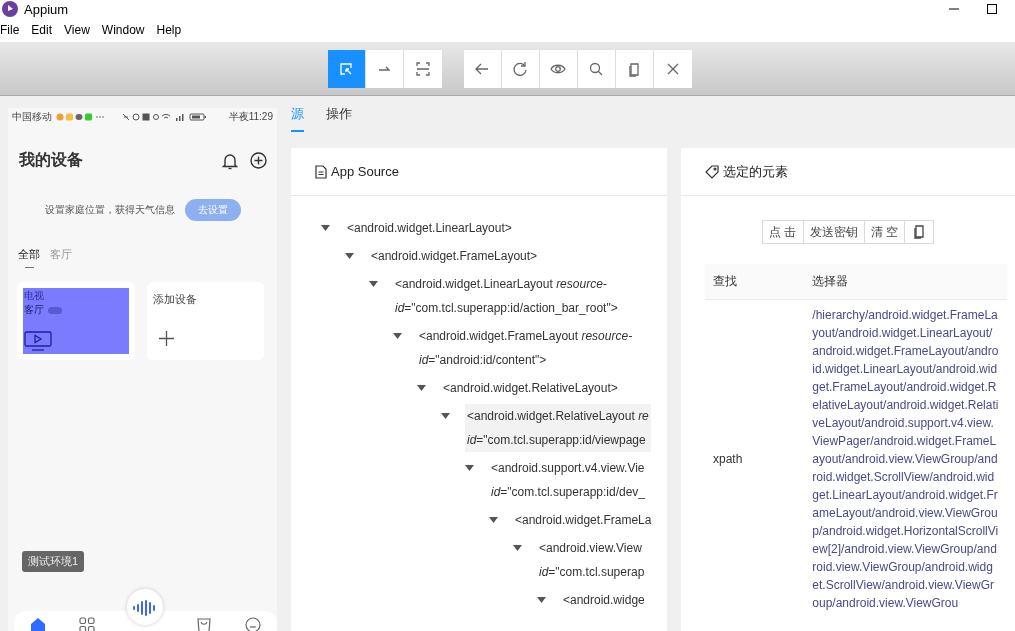 This screenshot has width=1015, height=631. I want to click on menu-item: Window, so click(126, 30).